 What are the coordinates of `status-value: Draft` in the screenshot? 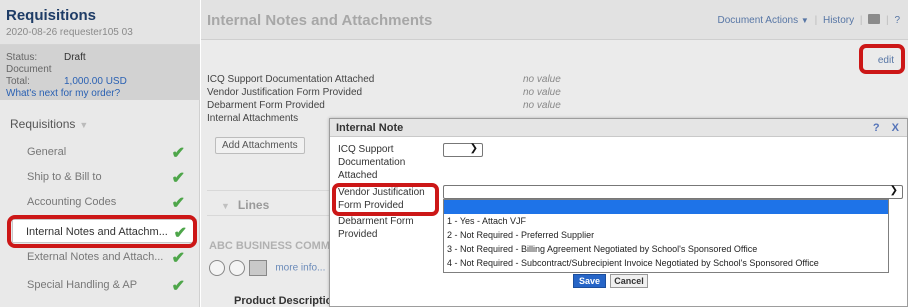 It's located at (75, 57).